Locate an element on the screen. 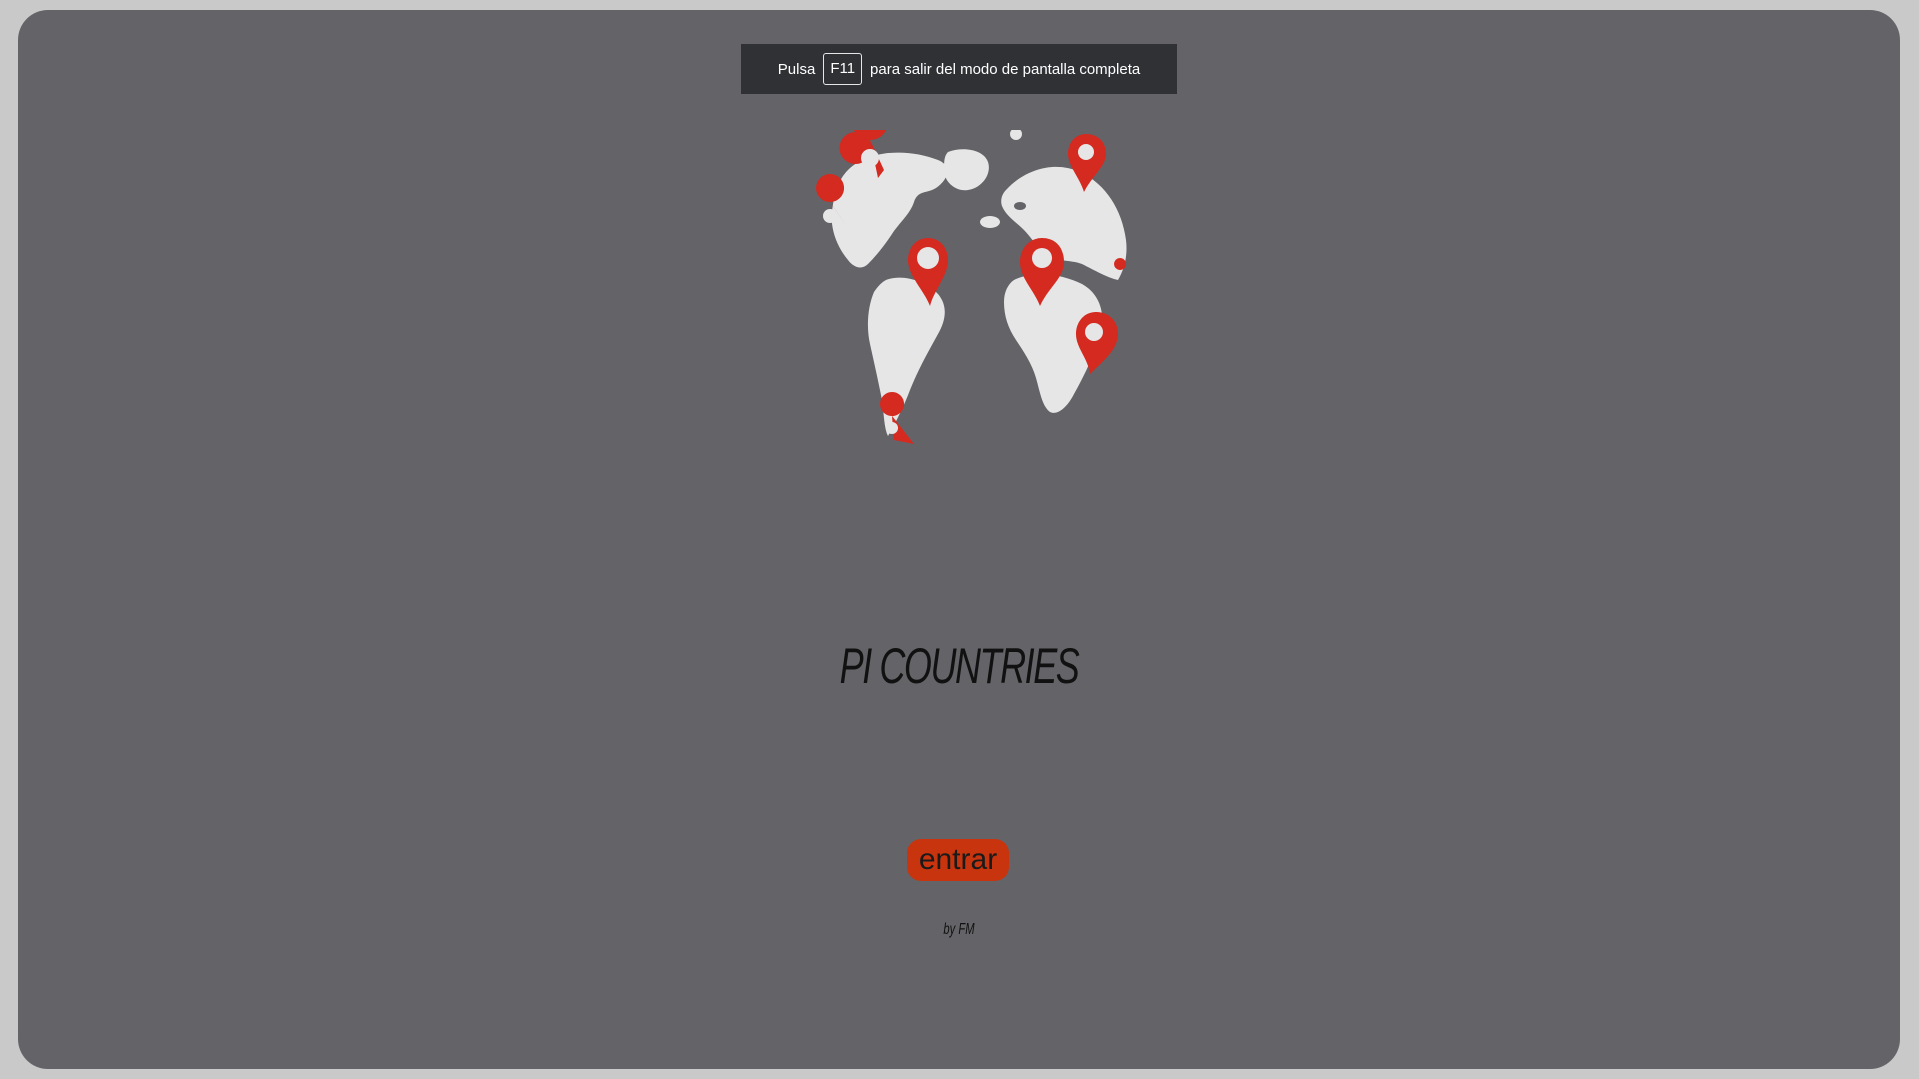 This screenshot has height=1079, width=1919. f11-key-badge: F11 is located at coordinates (843, 69).